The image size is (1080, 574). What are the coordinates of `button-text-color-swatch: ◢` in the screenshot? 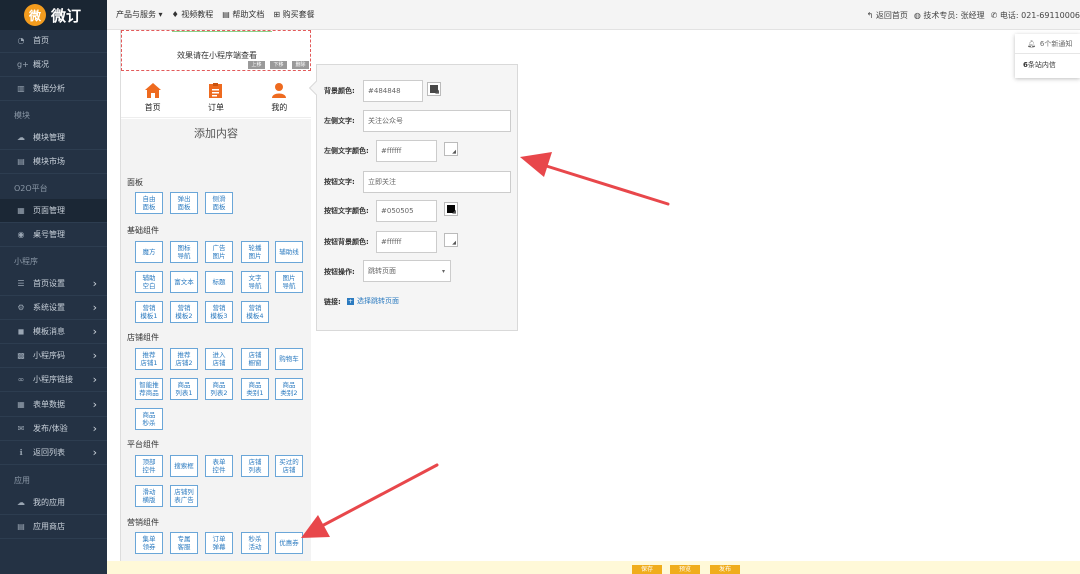 It's located at (451, 209).